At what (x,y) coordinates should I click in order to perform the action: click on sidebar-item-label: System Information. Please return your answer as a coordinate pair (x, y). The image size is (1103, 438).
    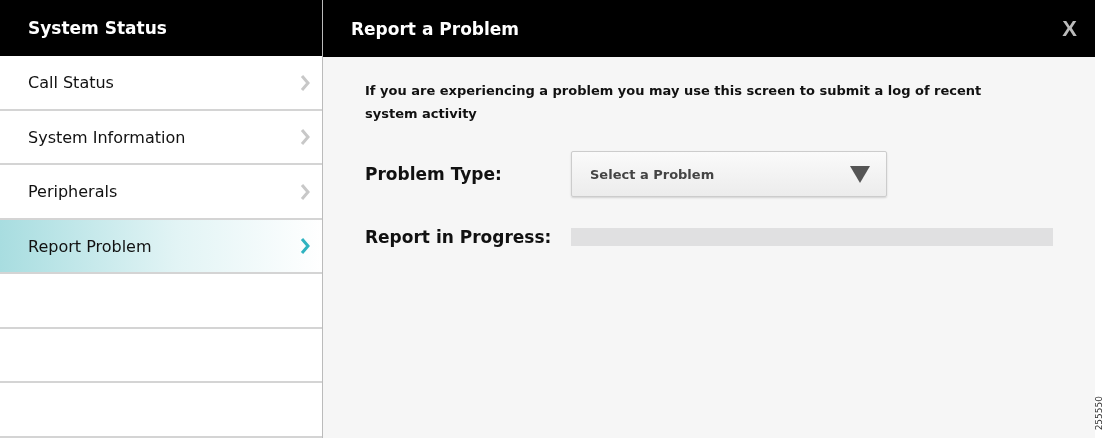
    Looking at the image, I should click on (107, 137).